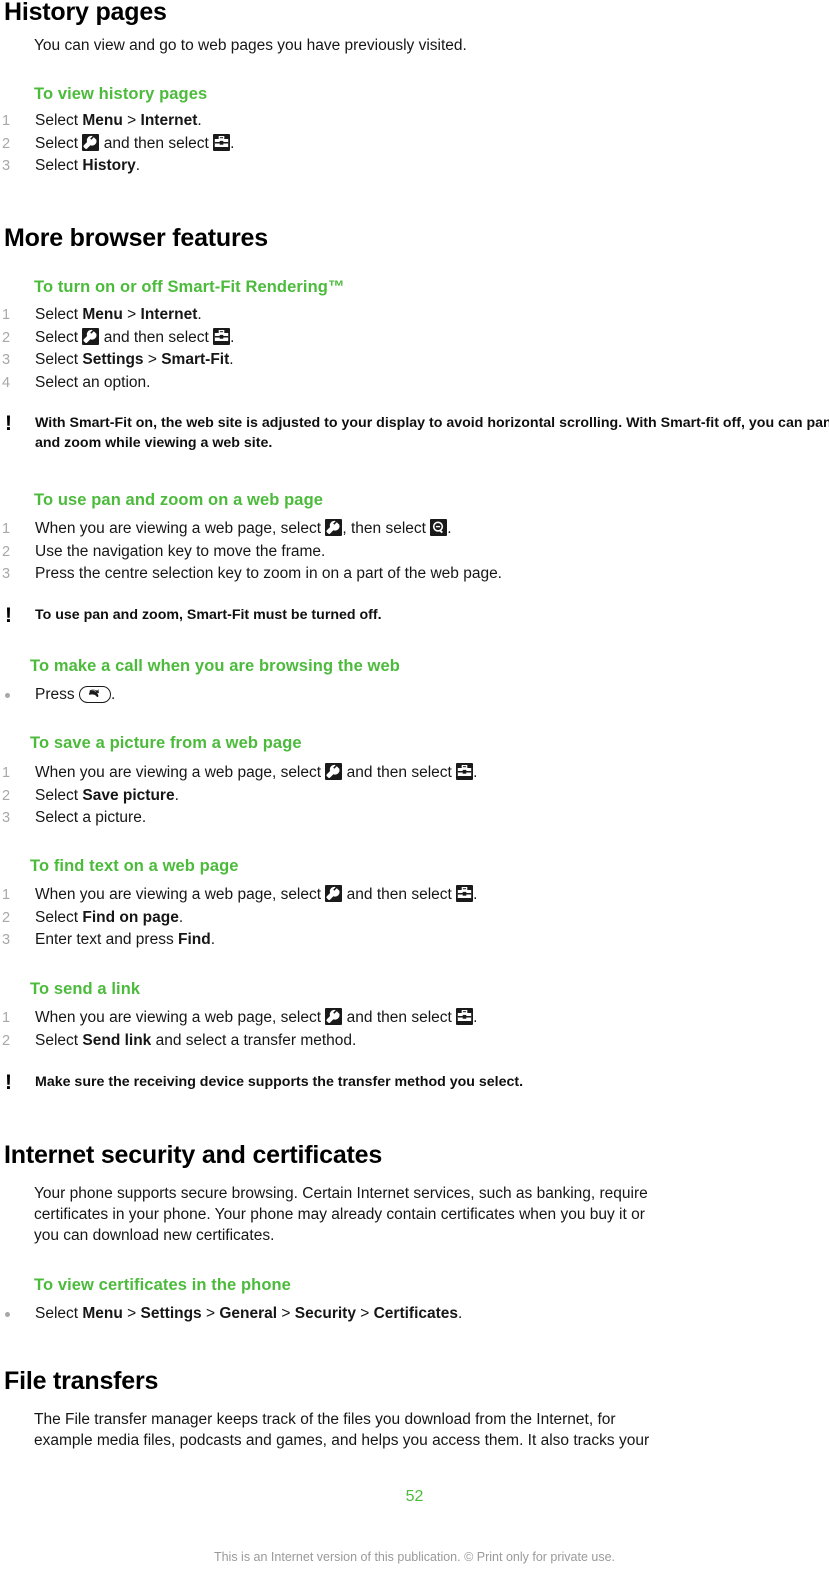 The height and width of the screenshot is (1587, 829). What do you see at coordinates (179, 500) in the screenshot?
I see `task-heading-pan-and-zoom: To use pan and zoom on a web page` at bounding box center [179, 500].